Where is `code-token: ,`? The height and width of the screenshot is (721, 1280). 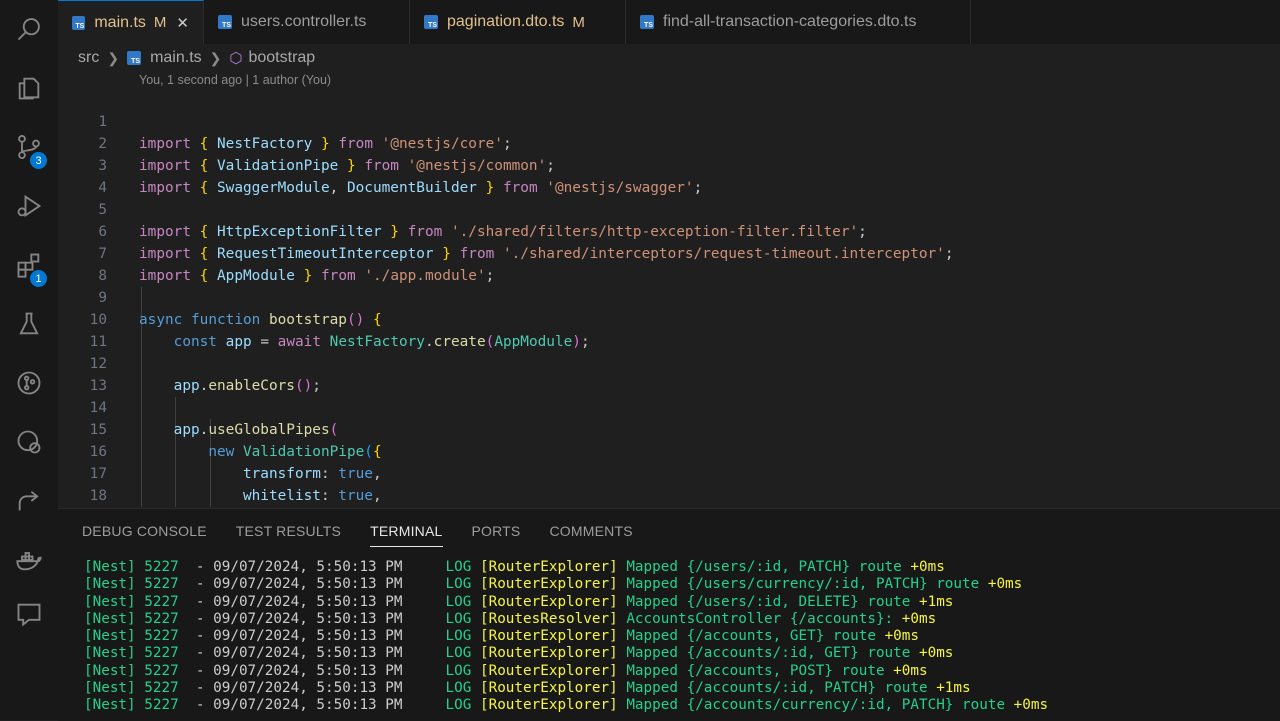 code-token: , is located at coordinates (377, 474).